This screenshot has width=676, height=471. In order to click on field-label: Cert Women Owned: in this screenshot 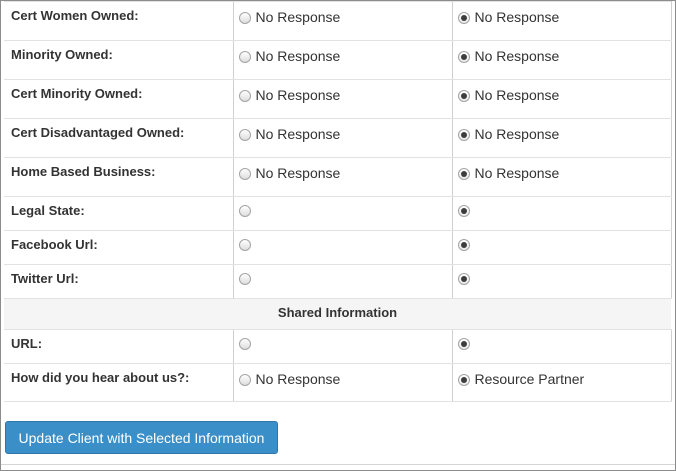, I will do `click(118, 21)`.